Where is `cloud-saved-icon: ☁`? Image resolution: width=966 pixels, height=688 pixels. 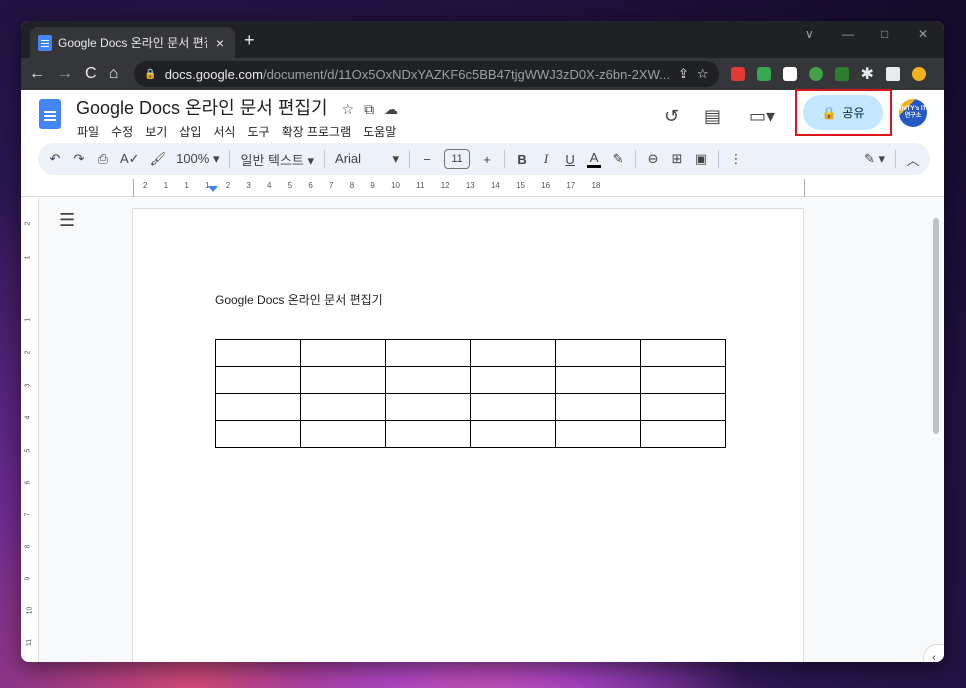 cloud-saved-icon: ☁ is located at coordinates (396, 109).